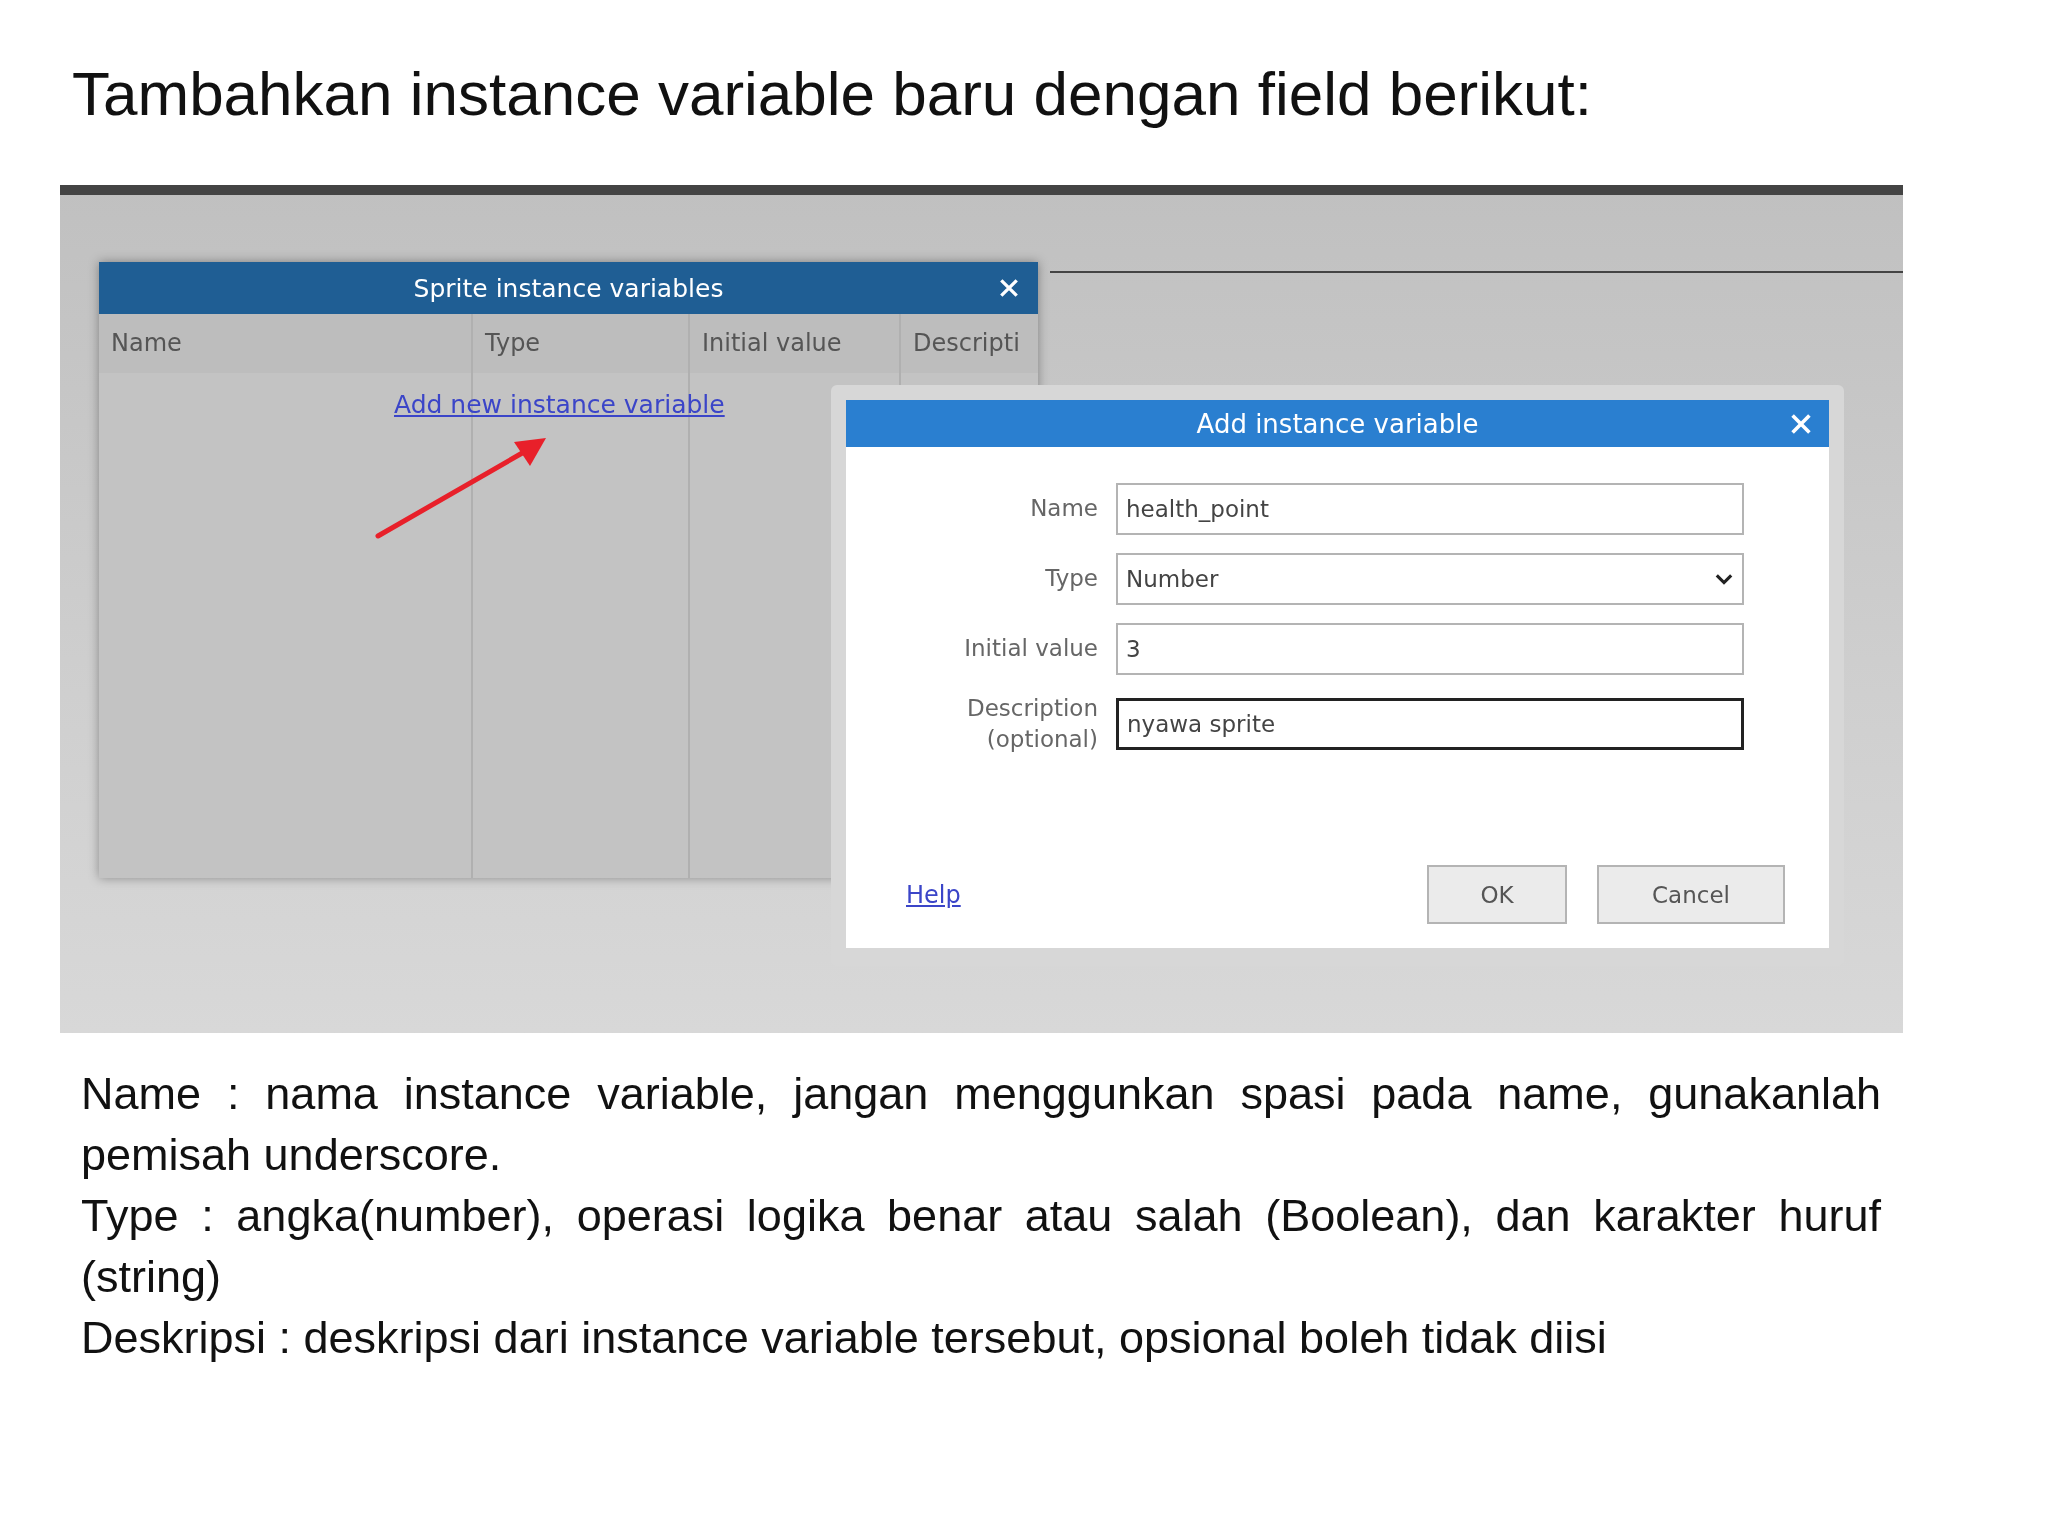 The image size is (2048, 1536). Describe the element at coordinates (1724, 579) in the screenshot. I see `chevron-down-icon` at that location.